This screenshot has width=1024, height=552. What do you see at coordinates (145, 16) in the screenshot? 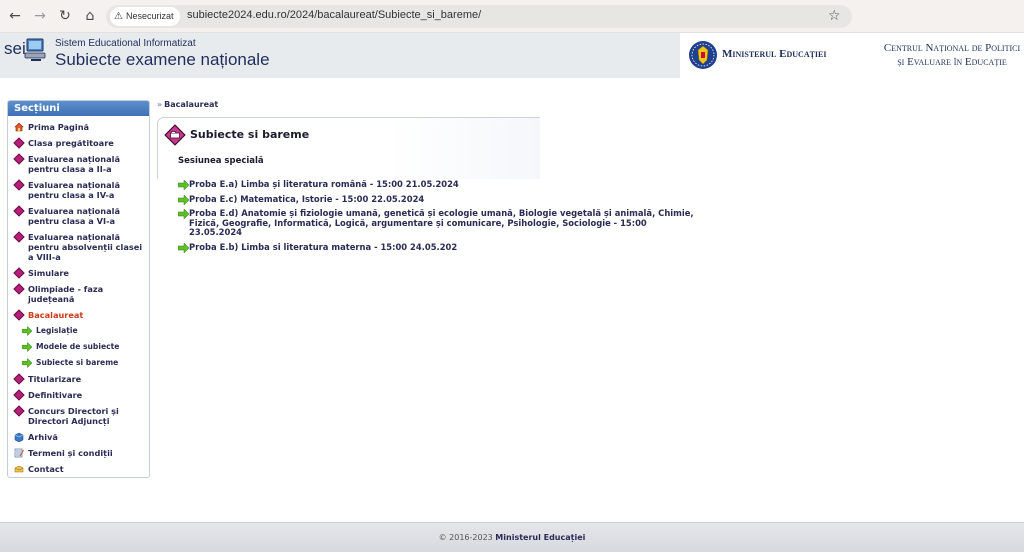
I see `security-warning: ⚠ Nesecurizat` at bounding box center [145, 16].